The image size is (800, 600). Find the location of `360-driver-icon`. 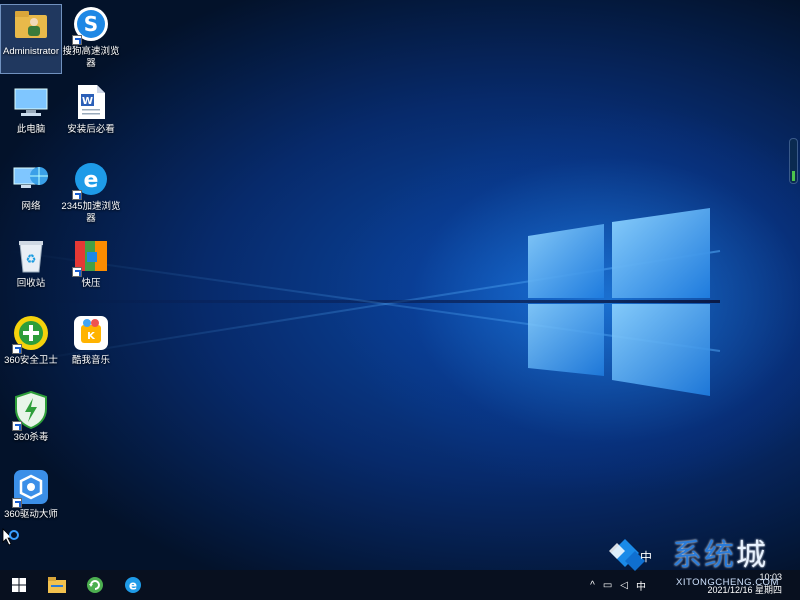

360-driver-icon is located at coordinates (31, 488).